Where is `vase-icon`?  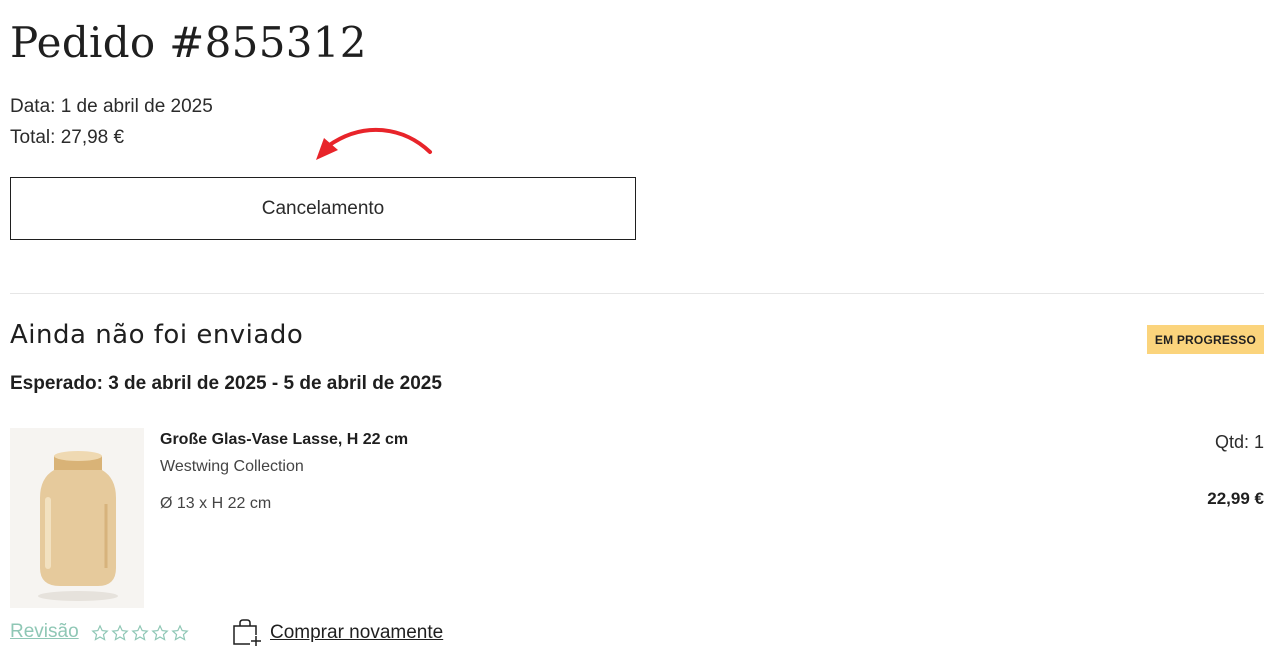 vase-icon is located at coordinates (77, 518).